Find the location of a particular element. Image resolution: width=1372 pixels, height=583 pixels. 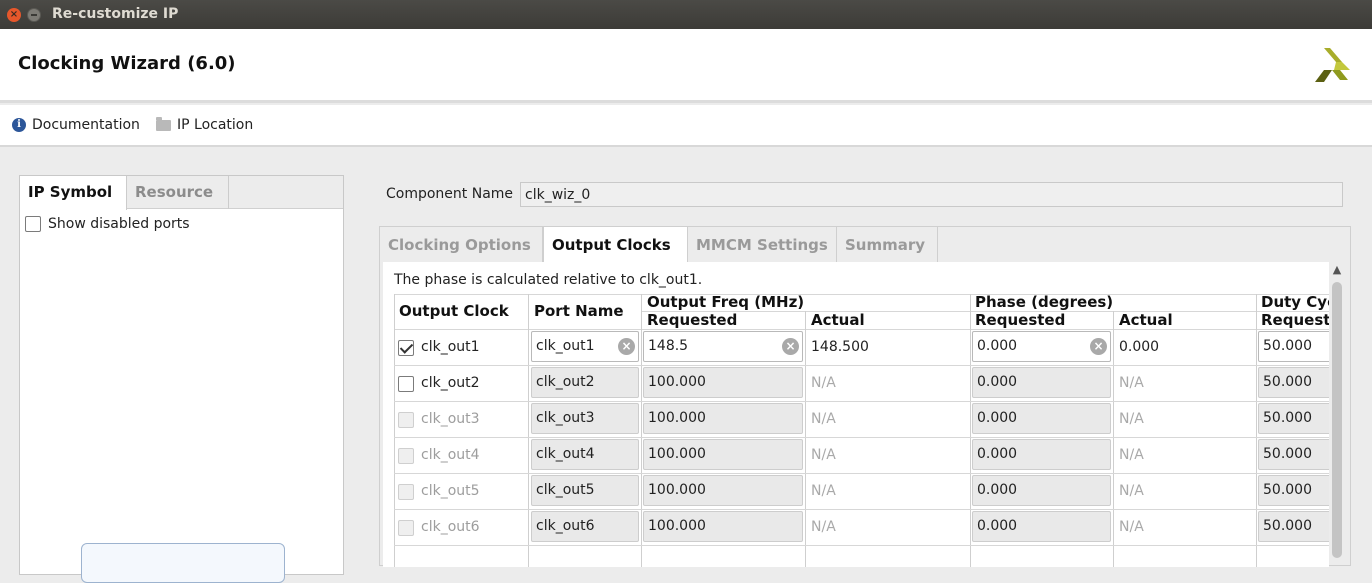

header-duty-requested: Requeste is located at coordinates (1295, 320).